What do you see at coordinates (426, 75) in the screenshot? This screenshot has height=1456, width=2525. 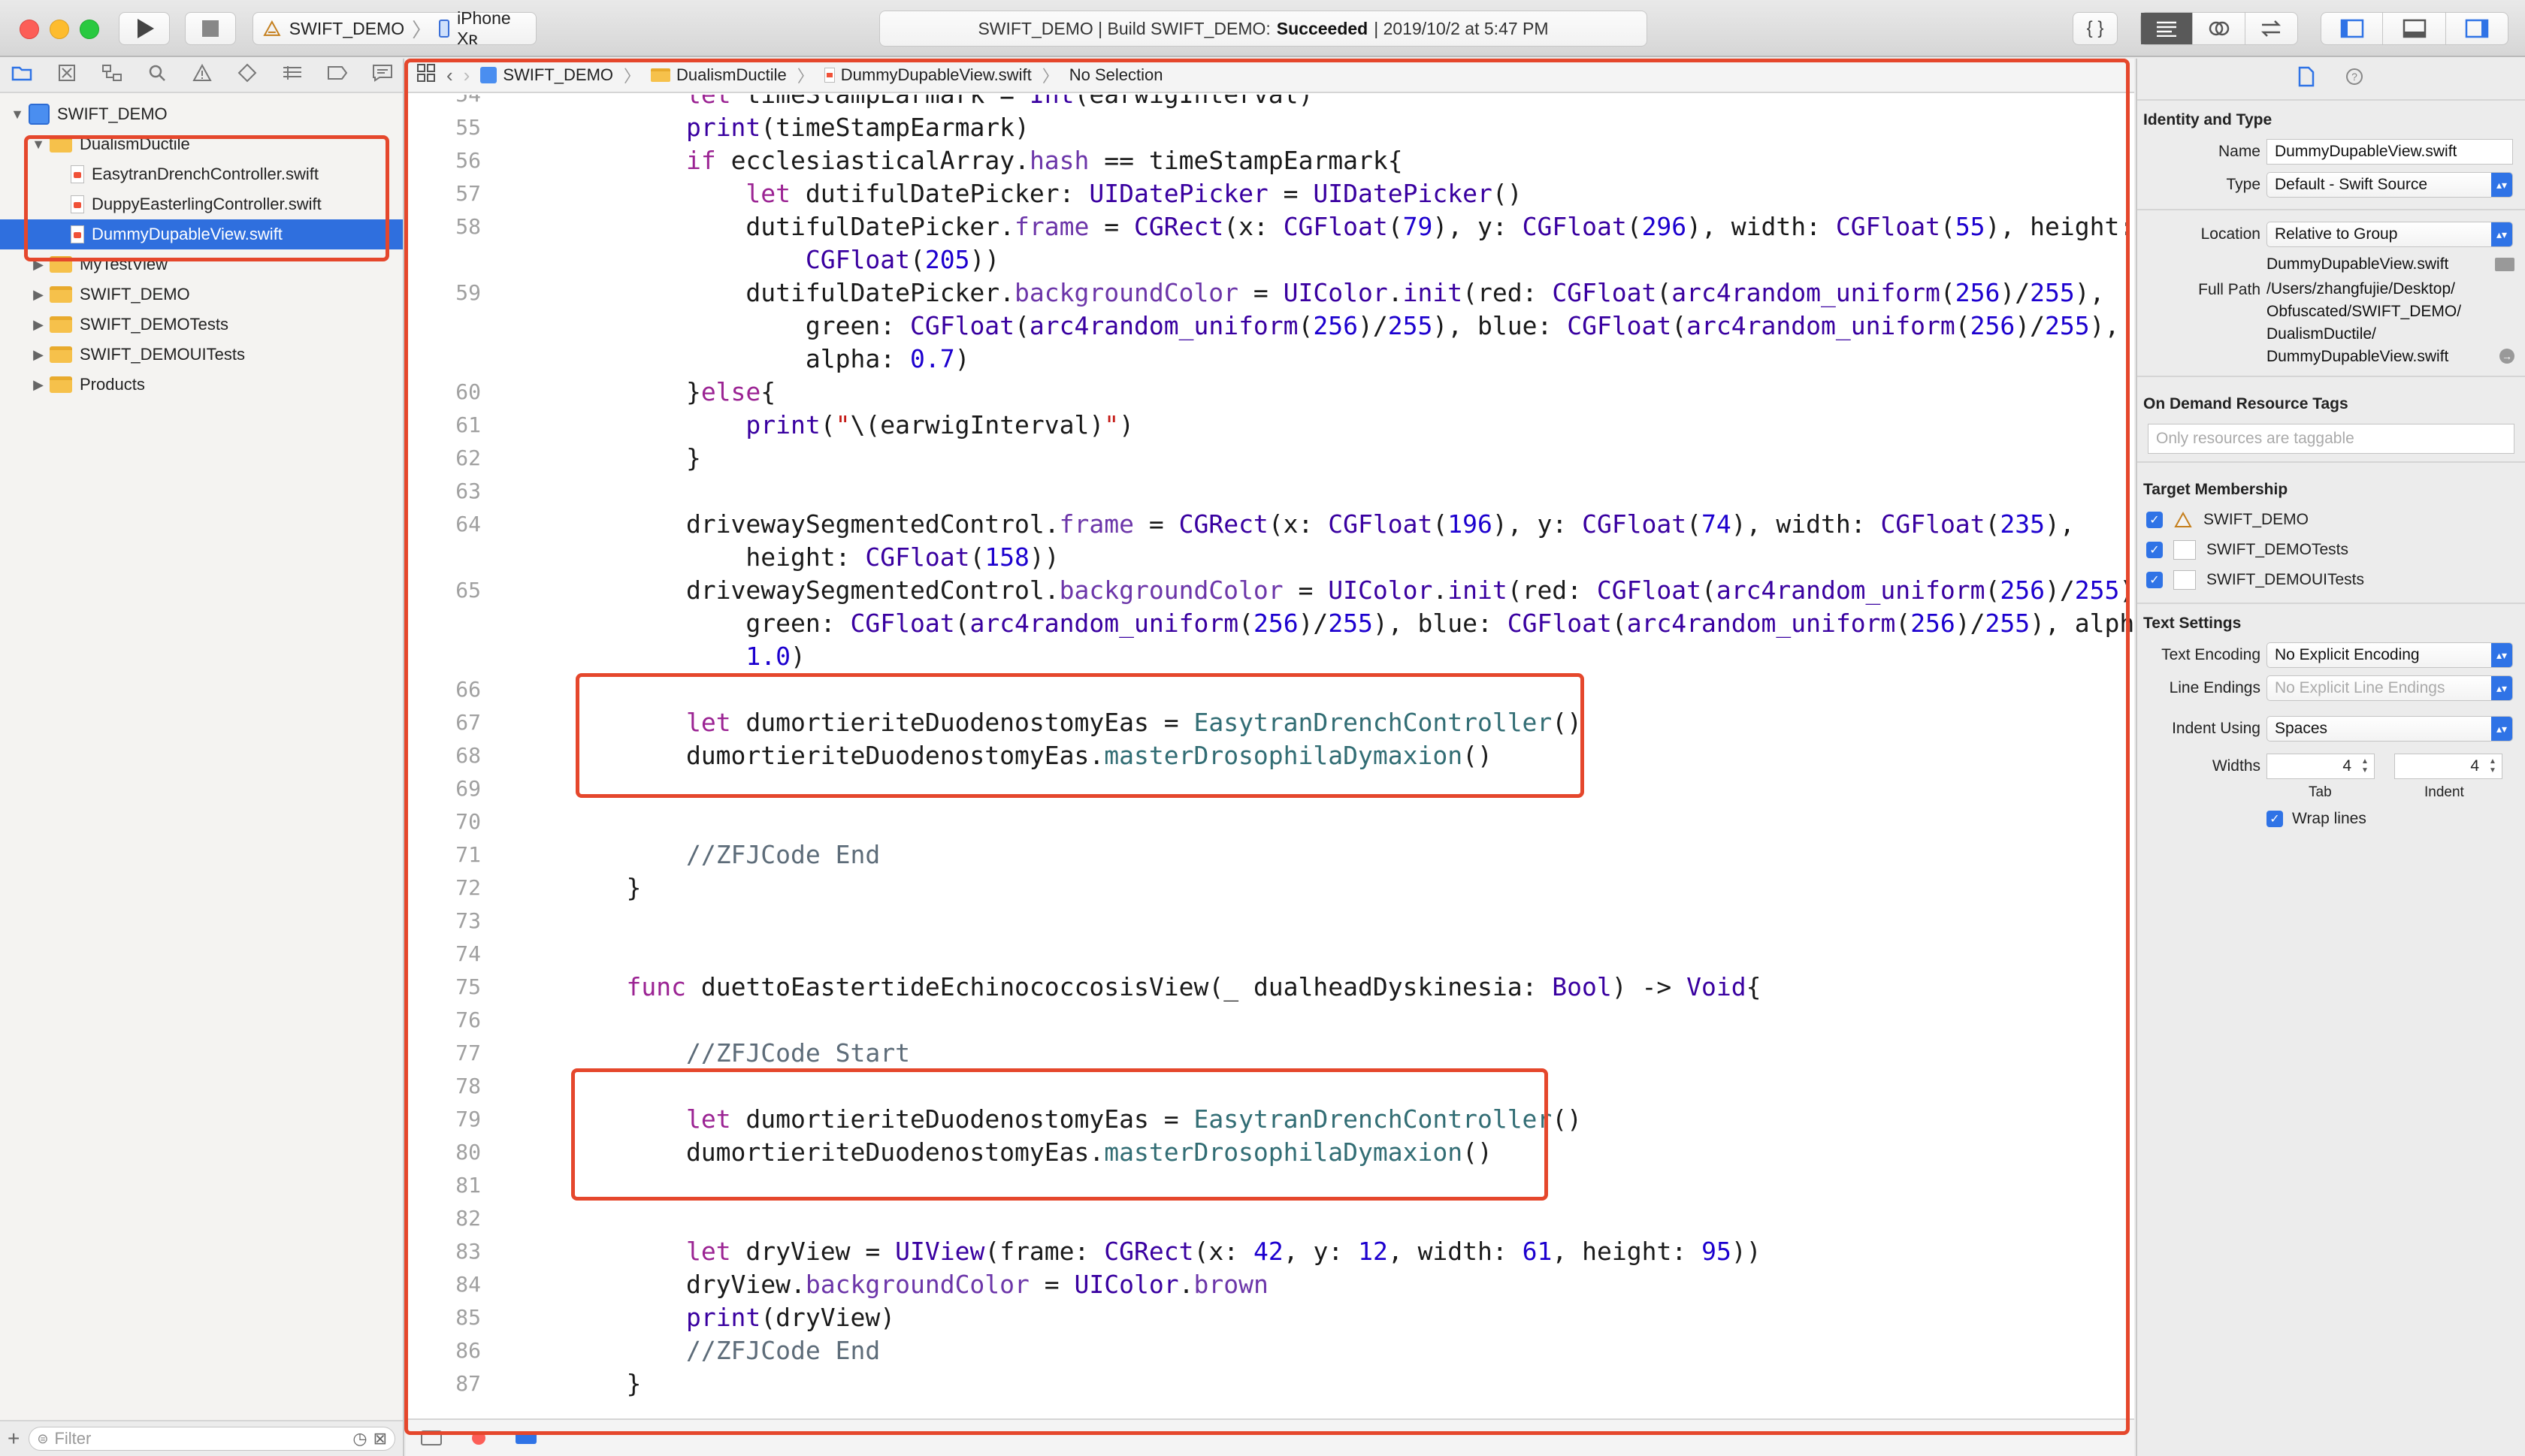 I see `related-items-icon` at bounding box center [426, 75].